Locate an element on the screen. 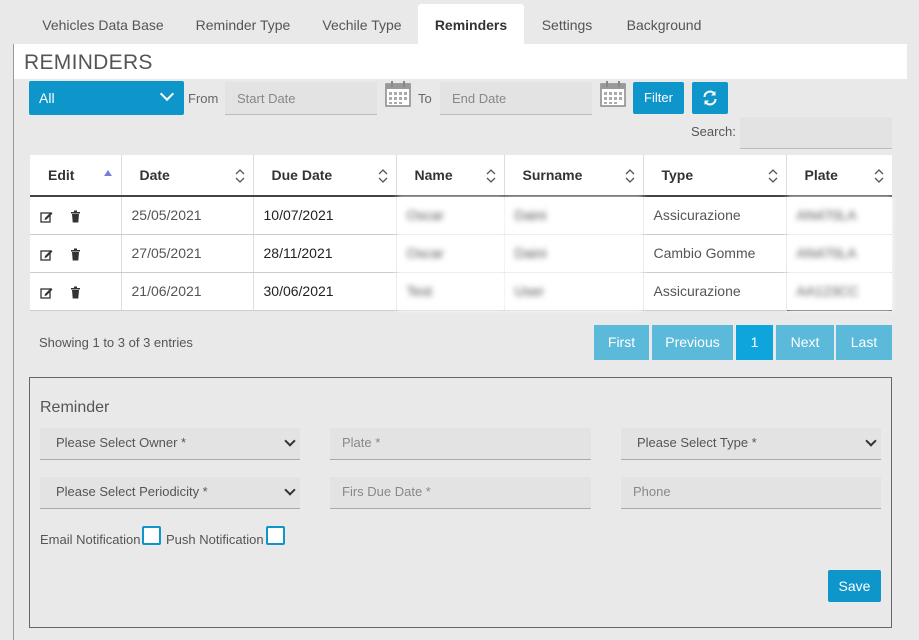 The height and width of the screenshot is (640, 919). col-header-date: Date is located at coordinates (187, 176).